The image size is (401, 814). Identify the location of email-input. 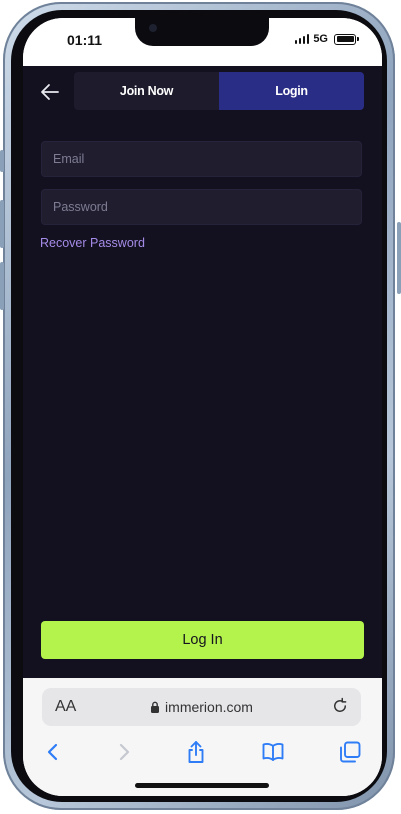
(201, 159).